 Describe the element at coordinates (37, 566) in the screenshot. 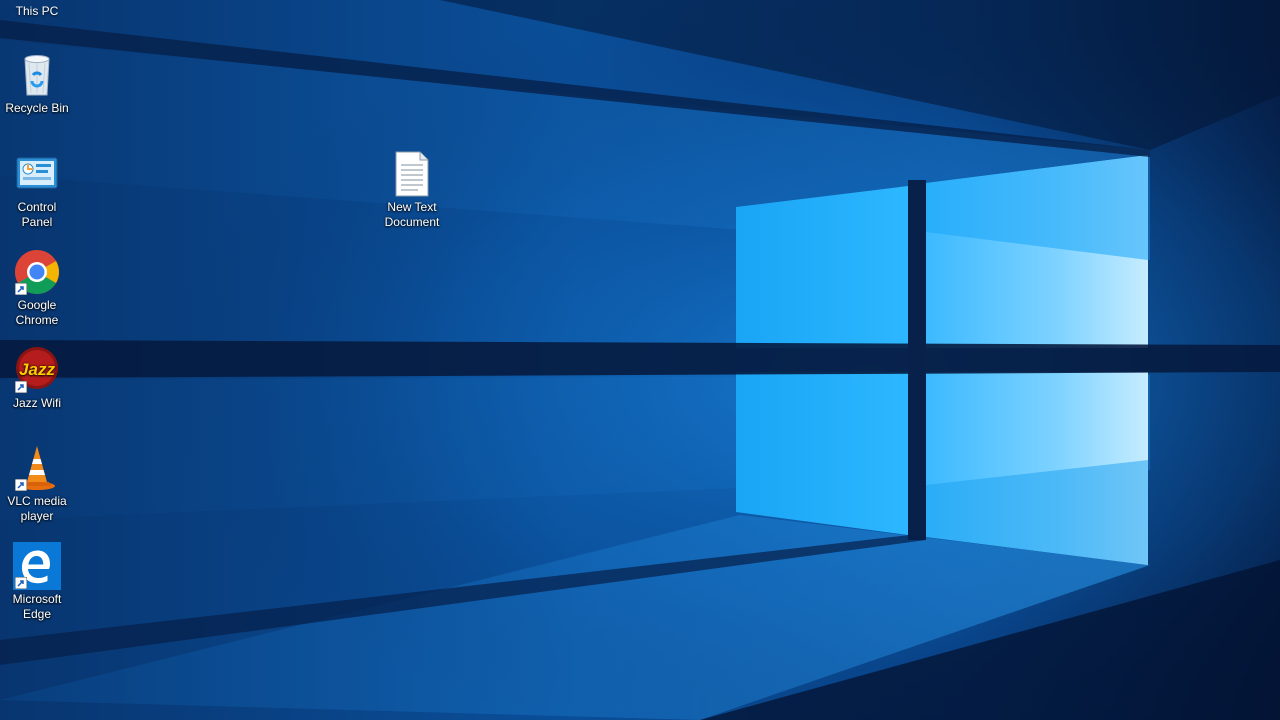

I see `edge-icon` at that location.